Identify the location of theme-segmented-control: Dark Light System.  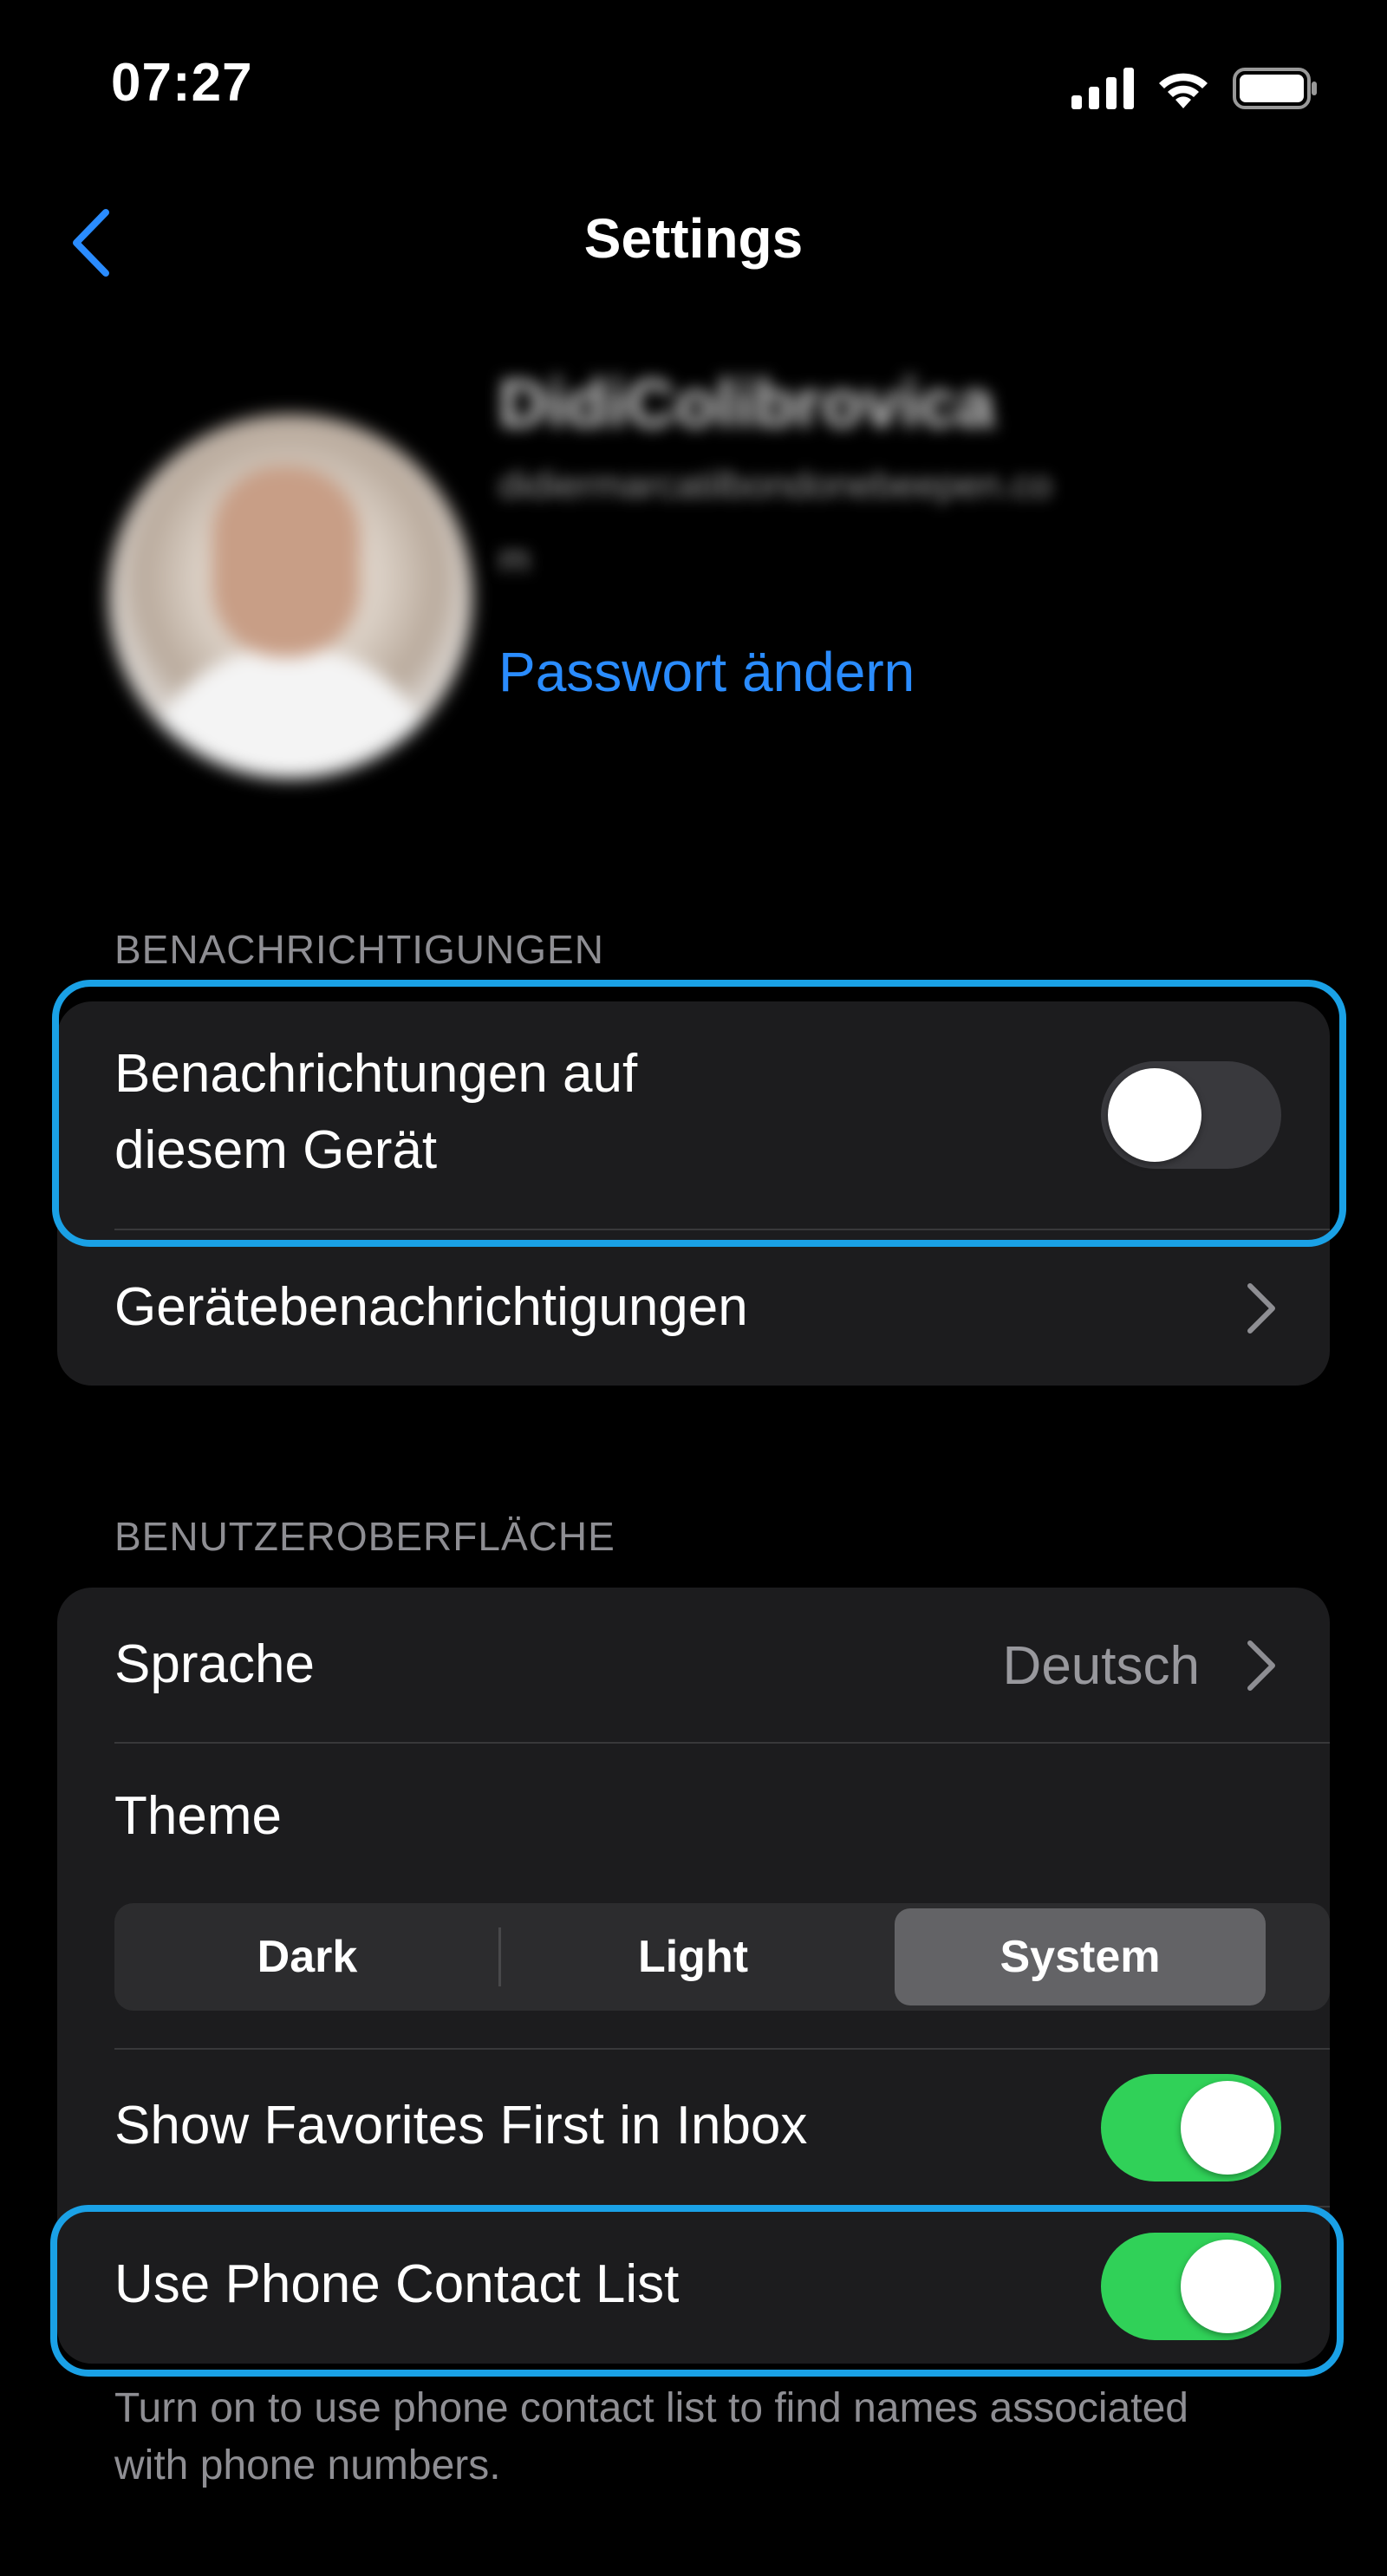
(722, 1957).